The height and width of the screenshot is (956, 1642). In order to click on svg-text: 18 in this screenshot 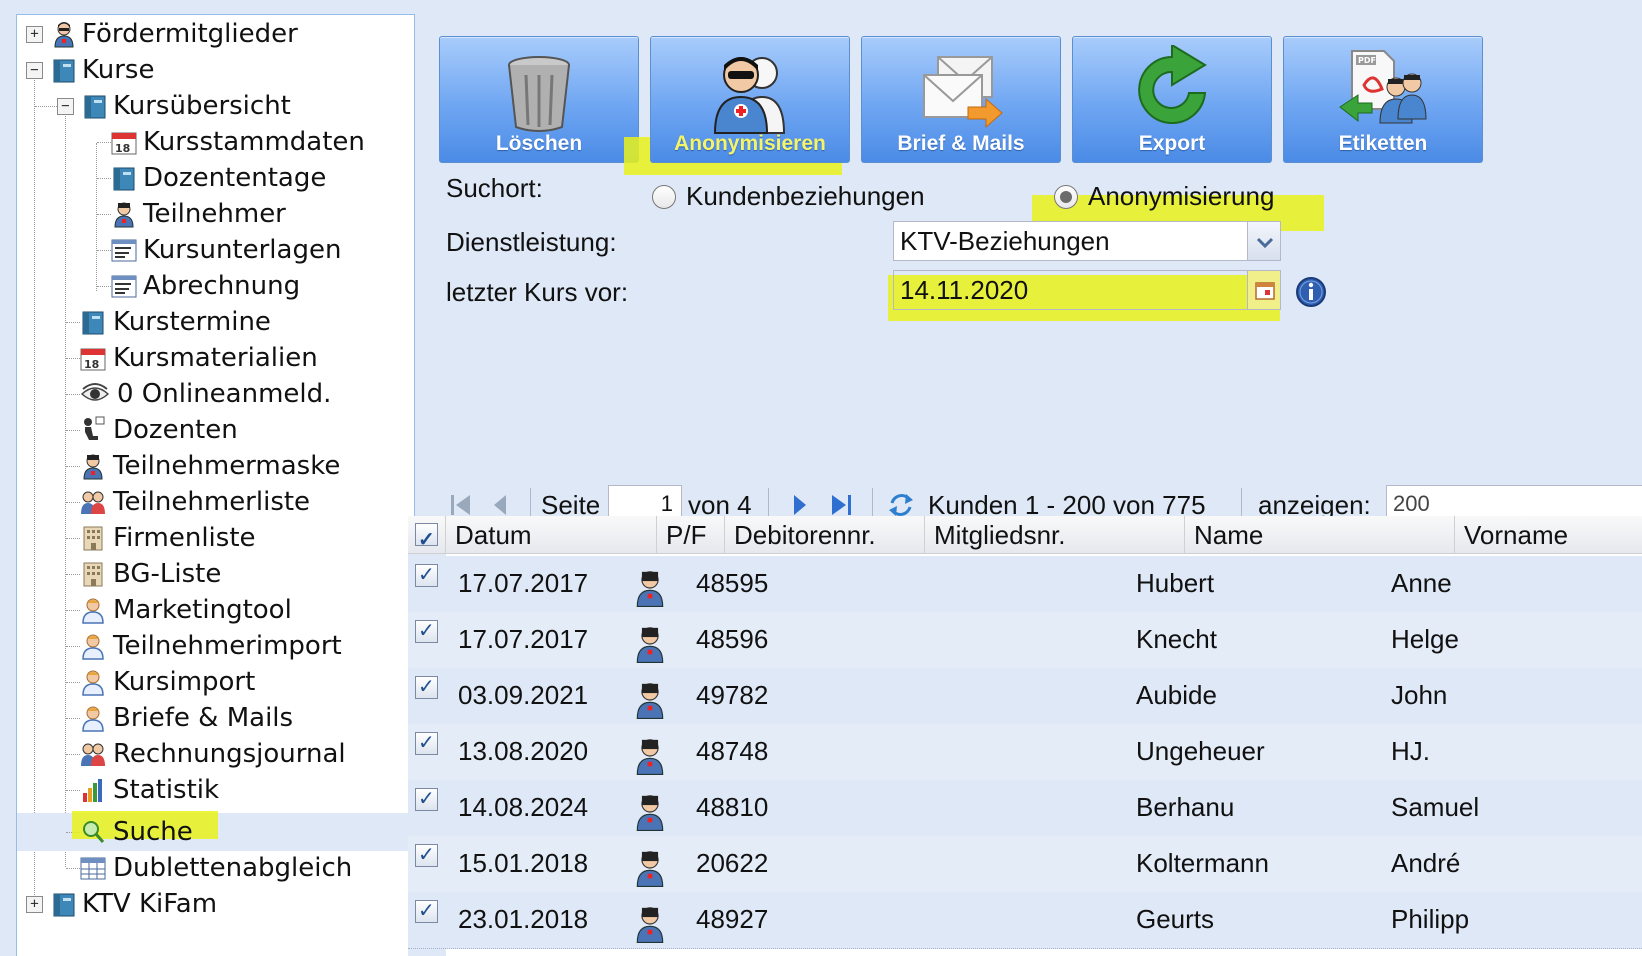, I will do `click(122, 148)`.